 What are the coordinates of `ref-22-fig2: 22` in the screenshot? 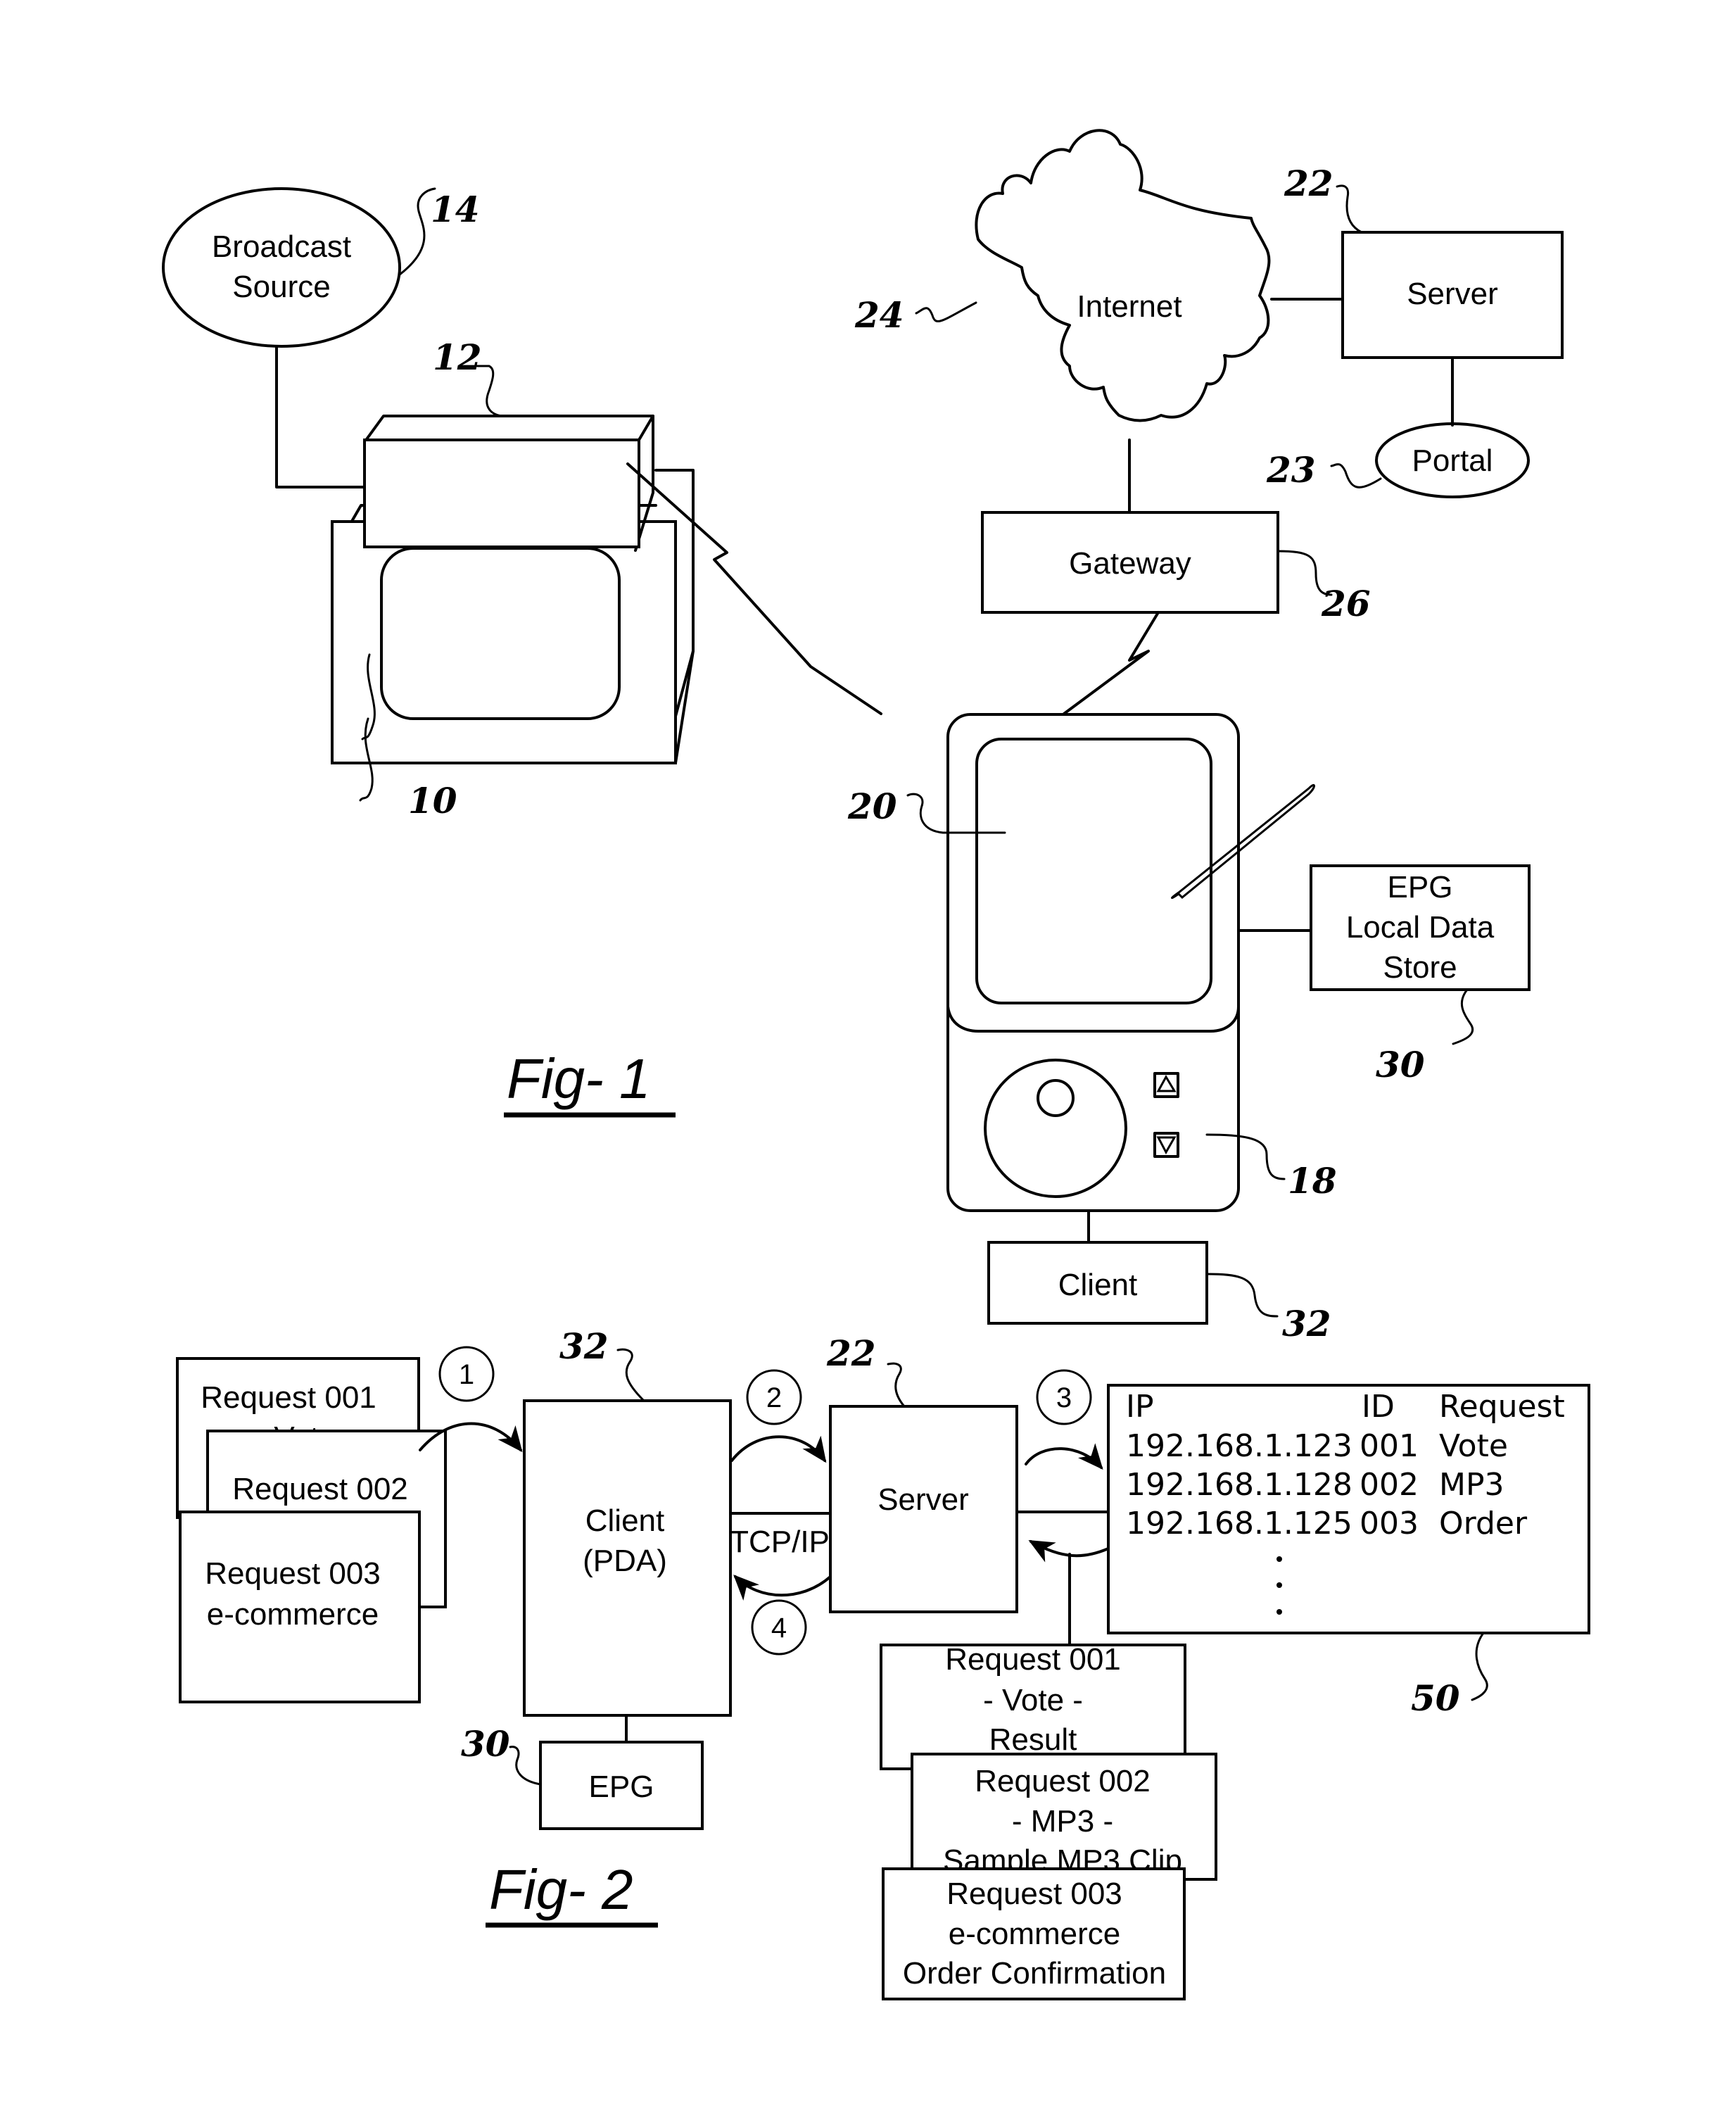 It's located at (851, 1353).